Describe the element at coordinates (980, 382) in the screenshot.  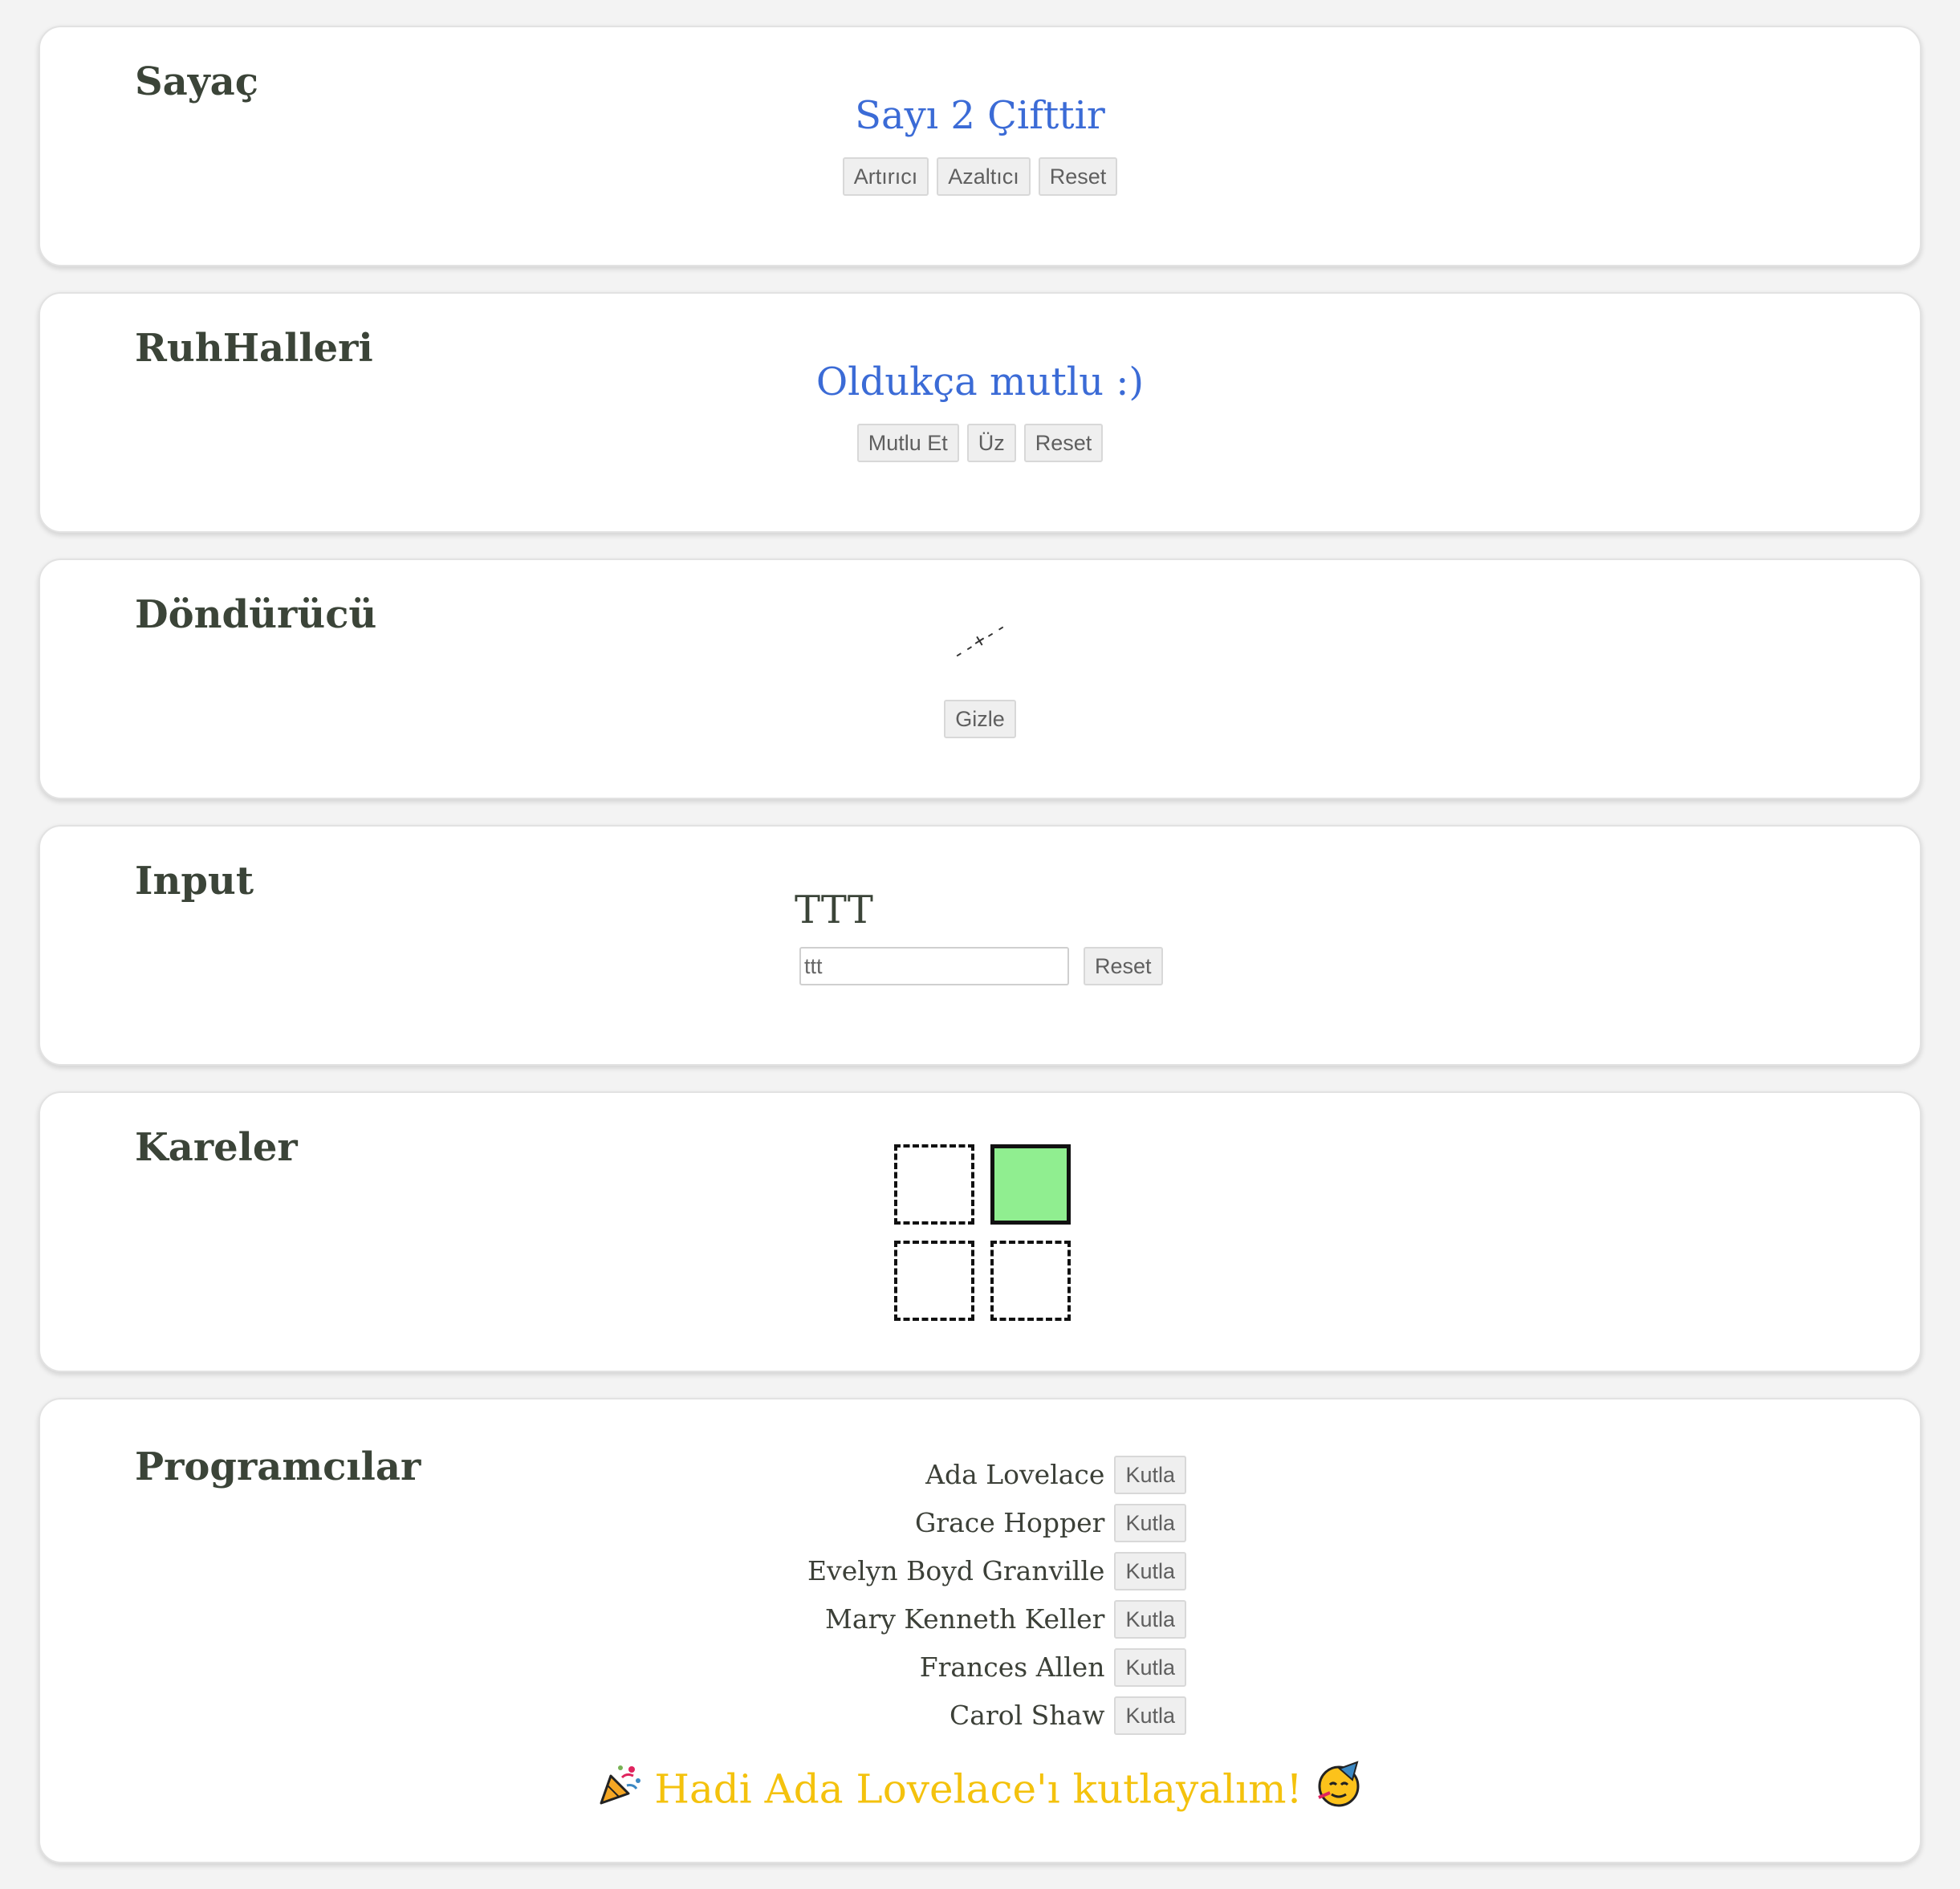
I see `mood-message: Oldukça mutlu :)` at that location.